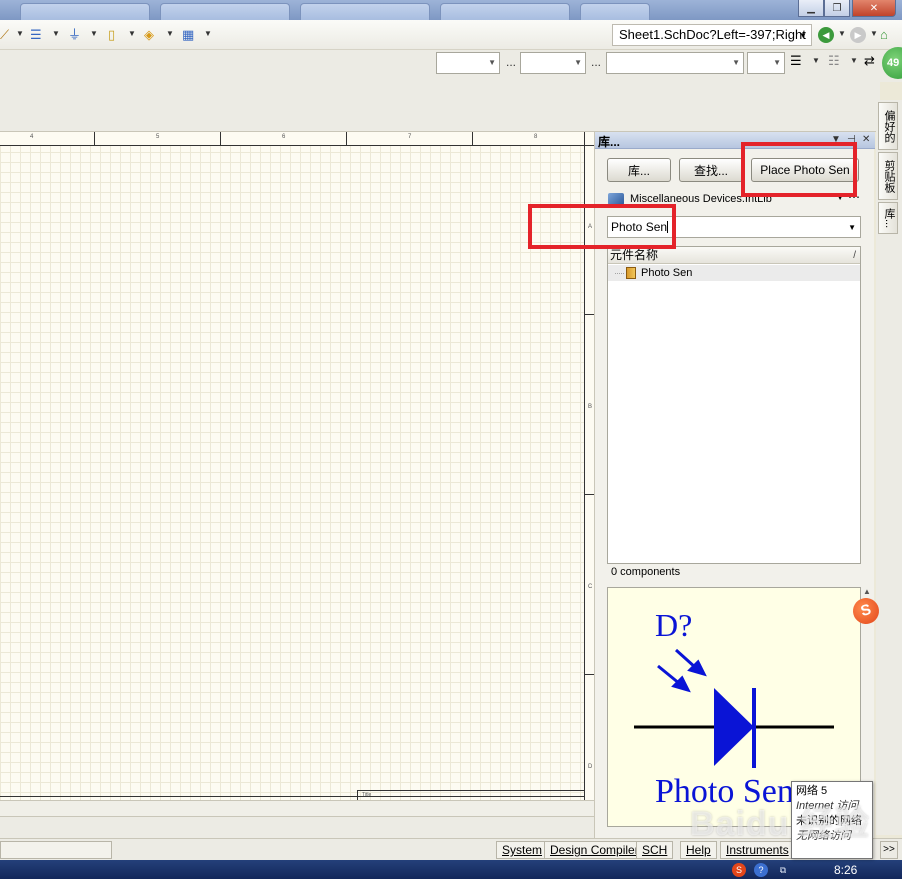 The height and width of the screenshot is (879, 902). I want to click on column-number: 7, so click(410, 137).